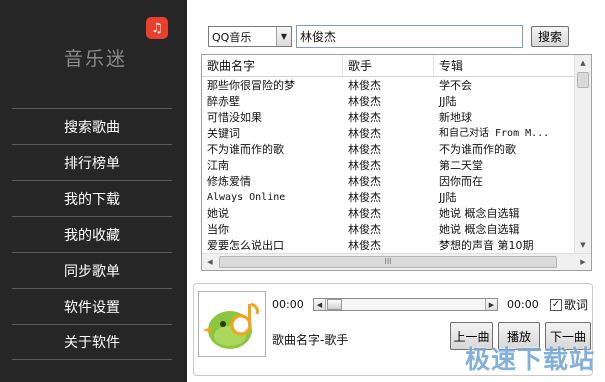  What do you see at coordinates (455, 117) in the screenshot?
I see `album-cell: 新地球` at bounding box center [455, 117].